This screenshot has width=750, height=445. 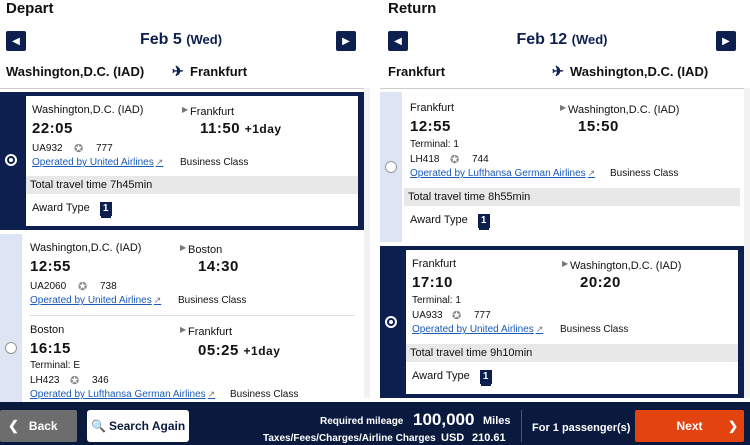 I want to click on leg-divider, so click(x=192, y=315).